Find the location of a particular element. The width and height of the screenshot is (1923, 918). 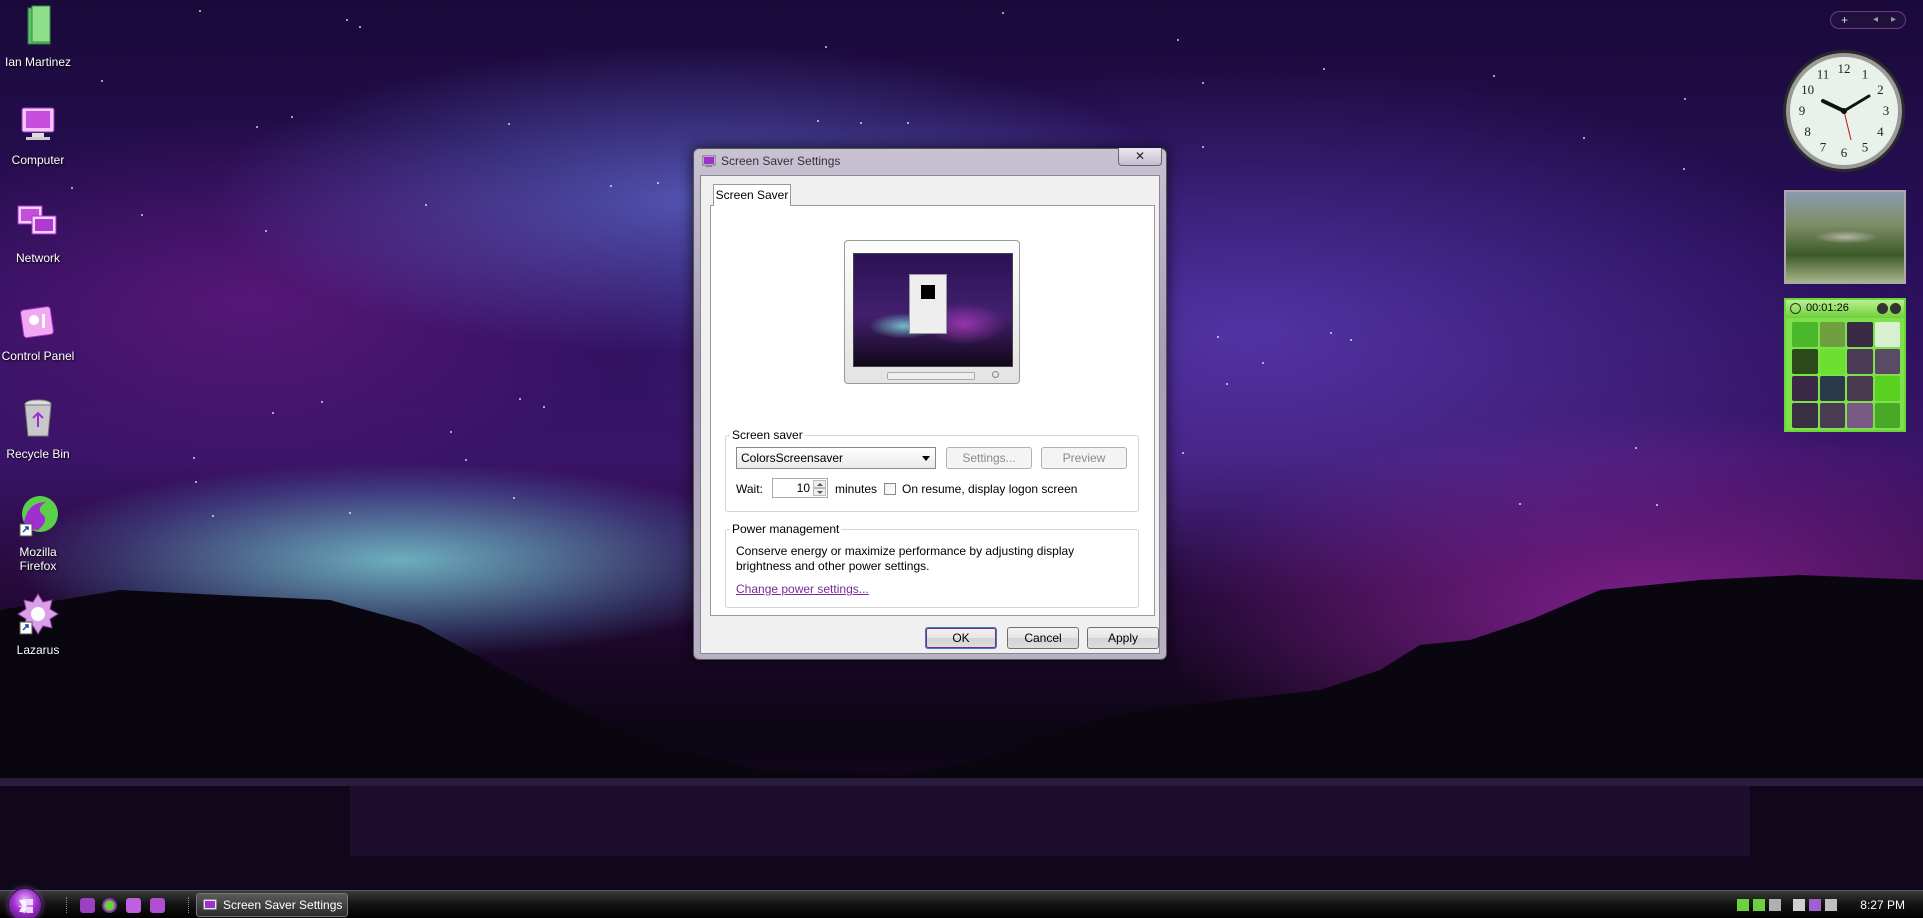

network-icon is located at coordinates (37, 220).